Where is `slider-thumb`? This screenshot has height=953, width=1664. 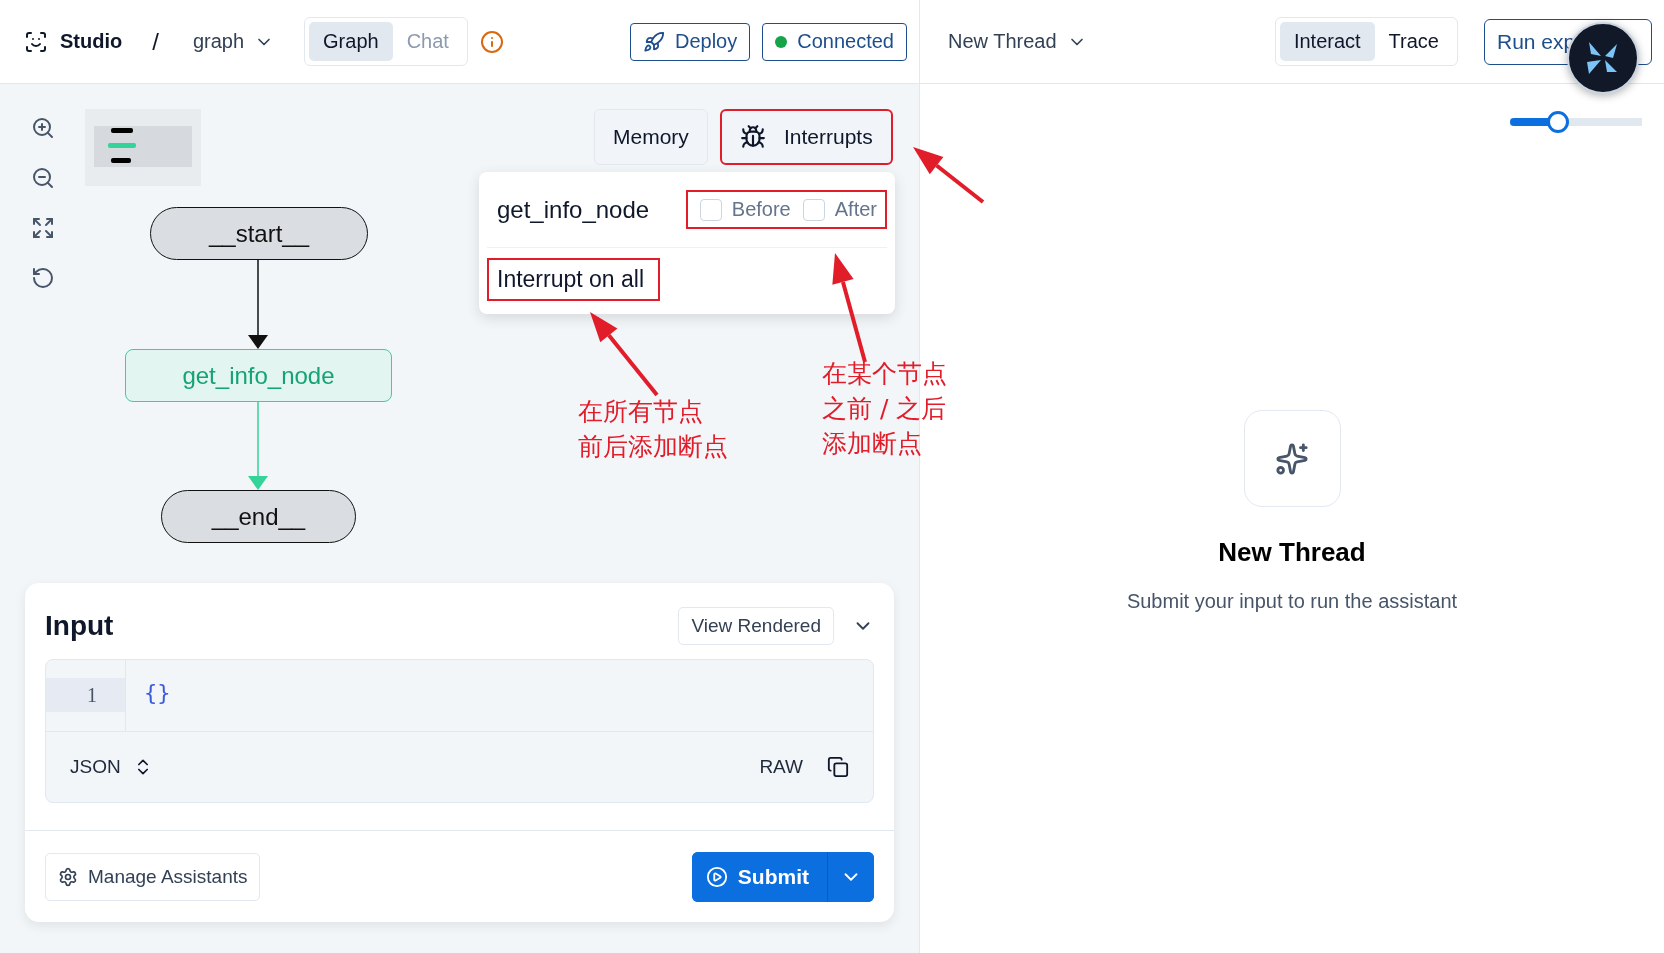 slider-thumb is located at coordinates (1557, 122).